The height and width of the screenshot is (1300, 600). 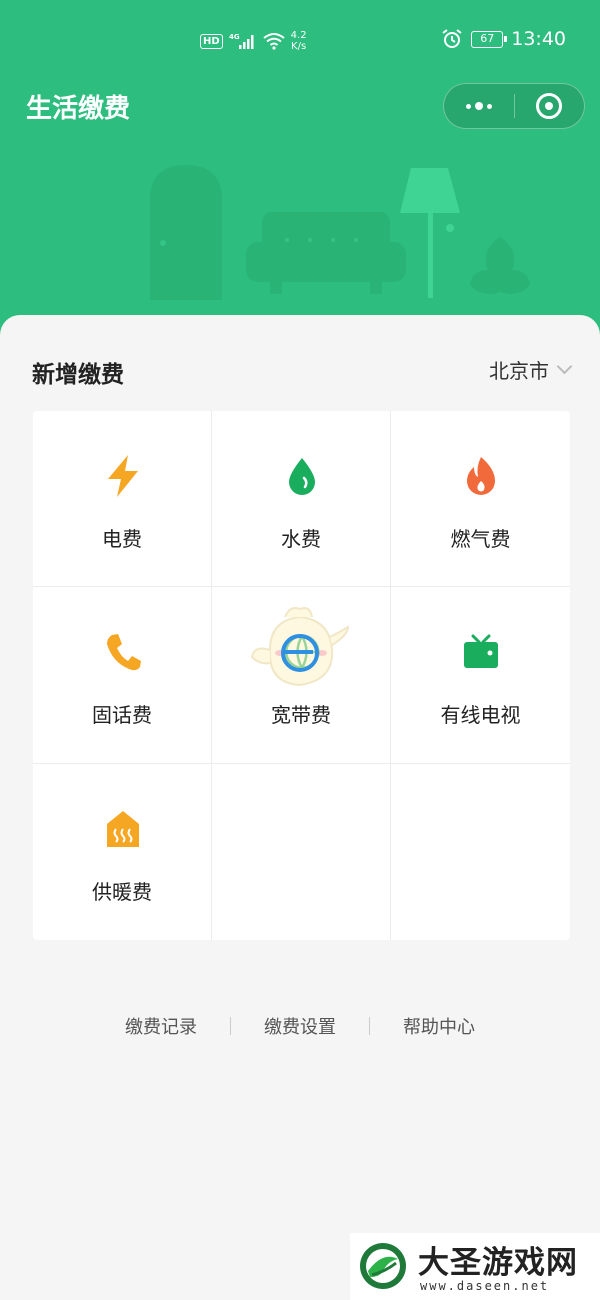 What do you see at coordinates (123, 829) in the screenshot?
I see `heating-icon` at bounding box center [123, 829].